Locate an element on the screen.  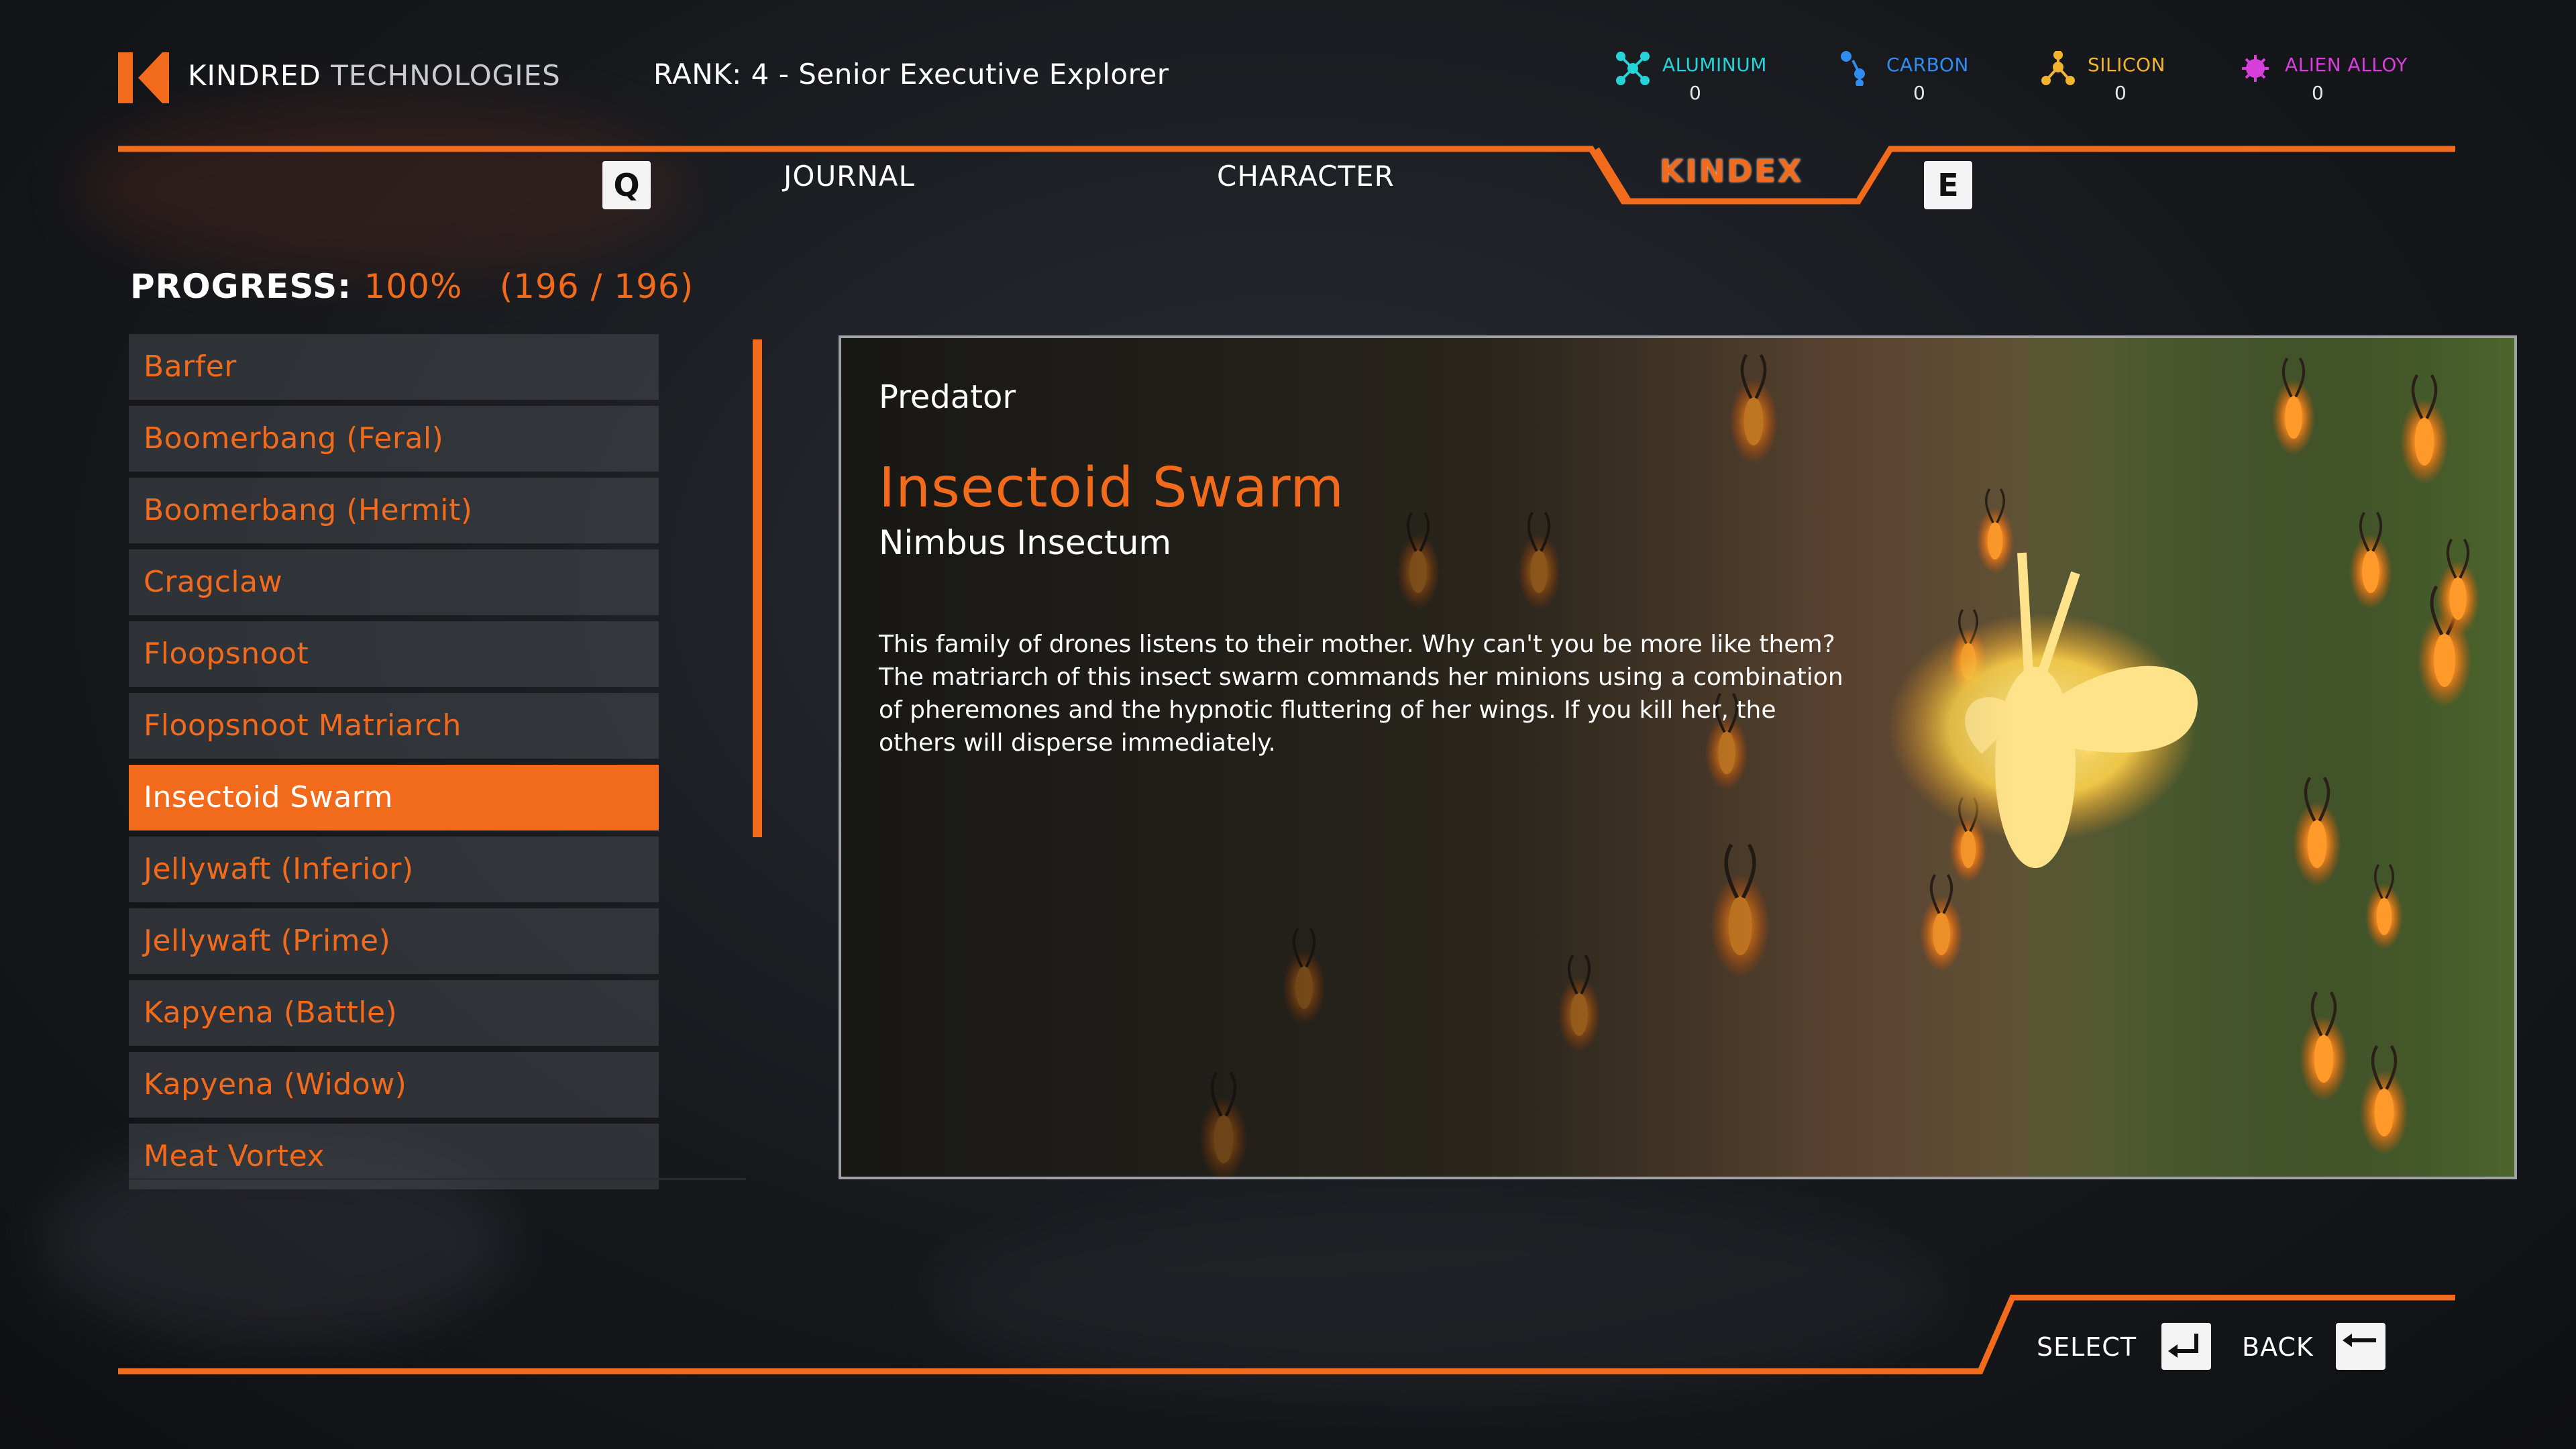
resource-name: ALIEN ALLOY is located at coordinates (2346, 65).